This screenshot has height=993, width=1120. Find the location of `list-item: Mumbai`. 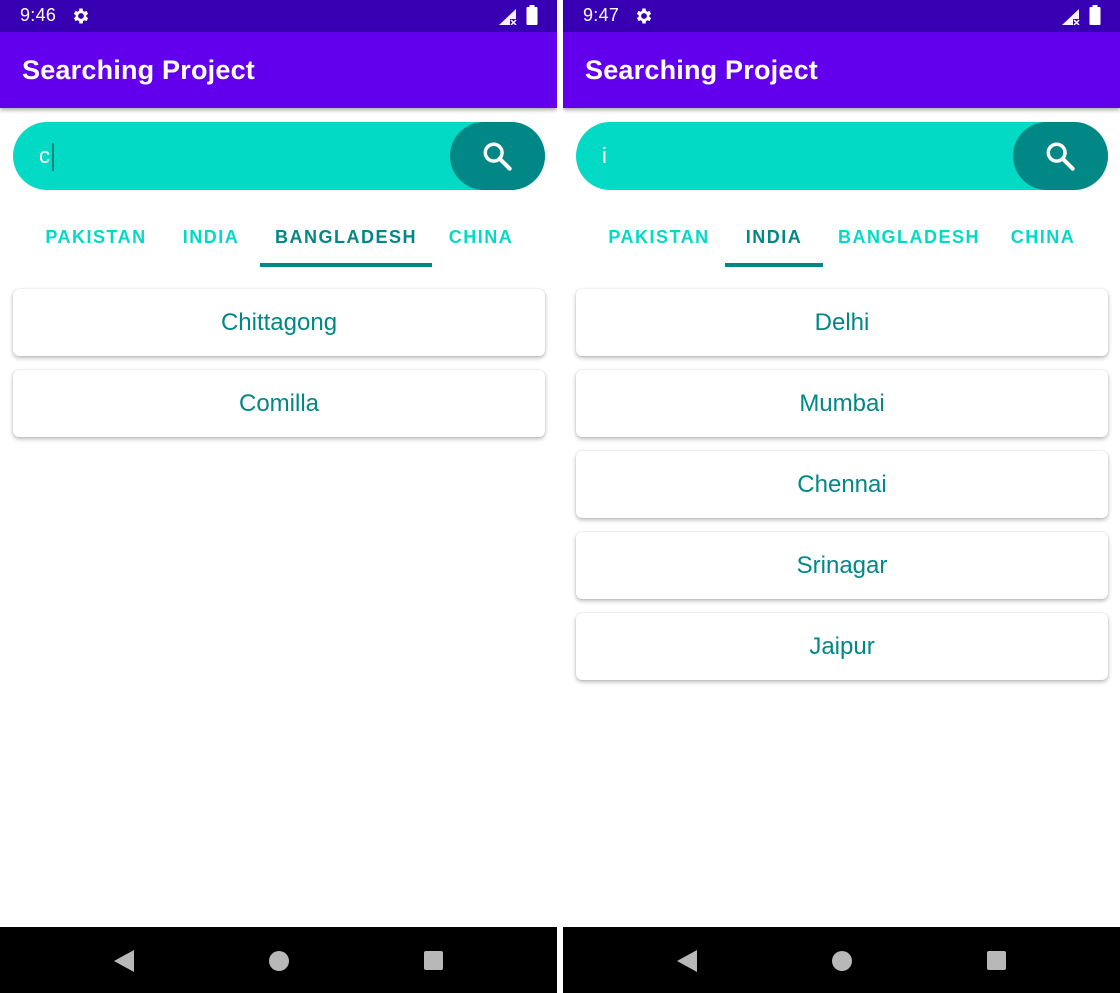

list-item: Mumbai is located at coordinates (842, 403).